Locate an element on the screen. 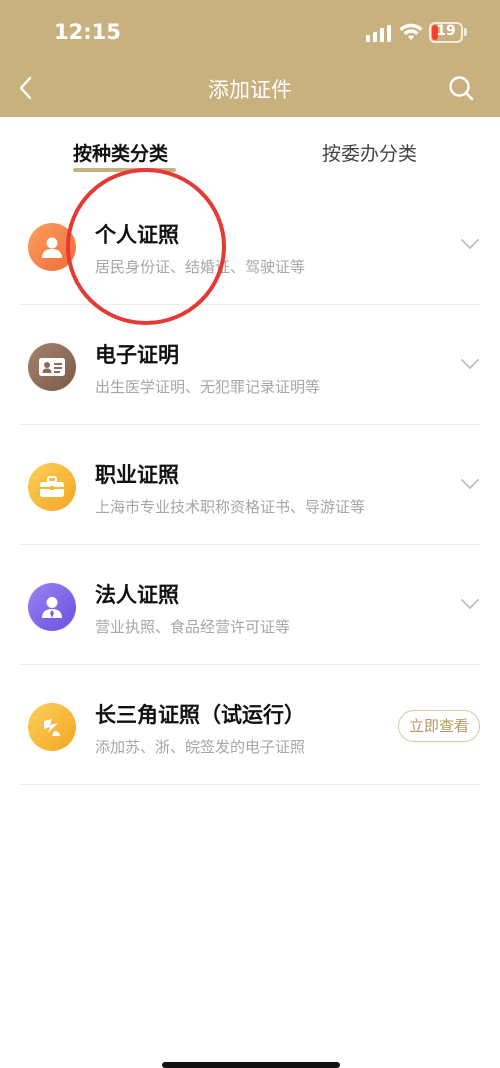 Image resolution: width=500 pixels, height=1068 pixels. yangtze-delta-icon is located at coordinates (52, 727).